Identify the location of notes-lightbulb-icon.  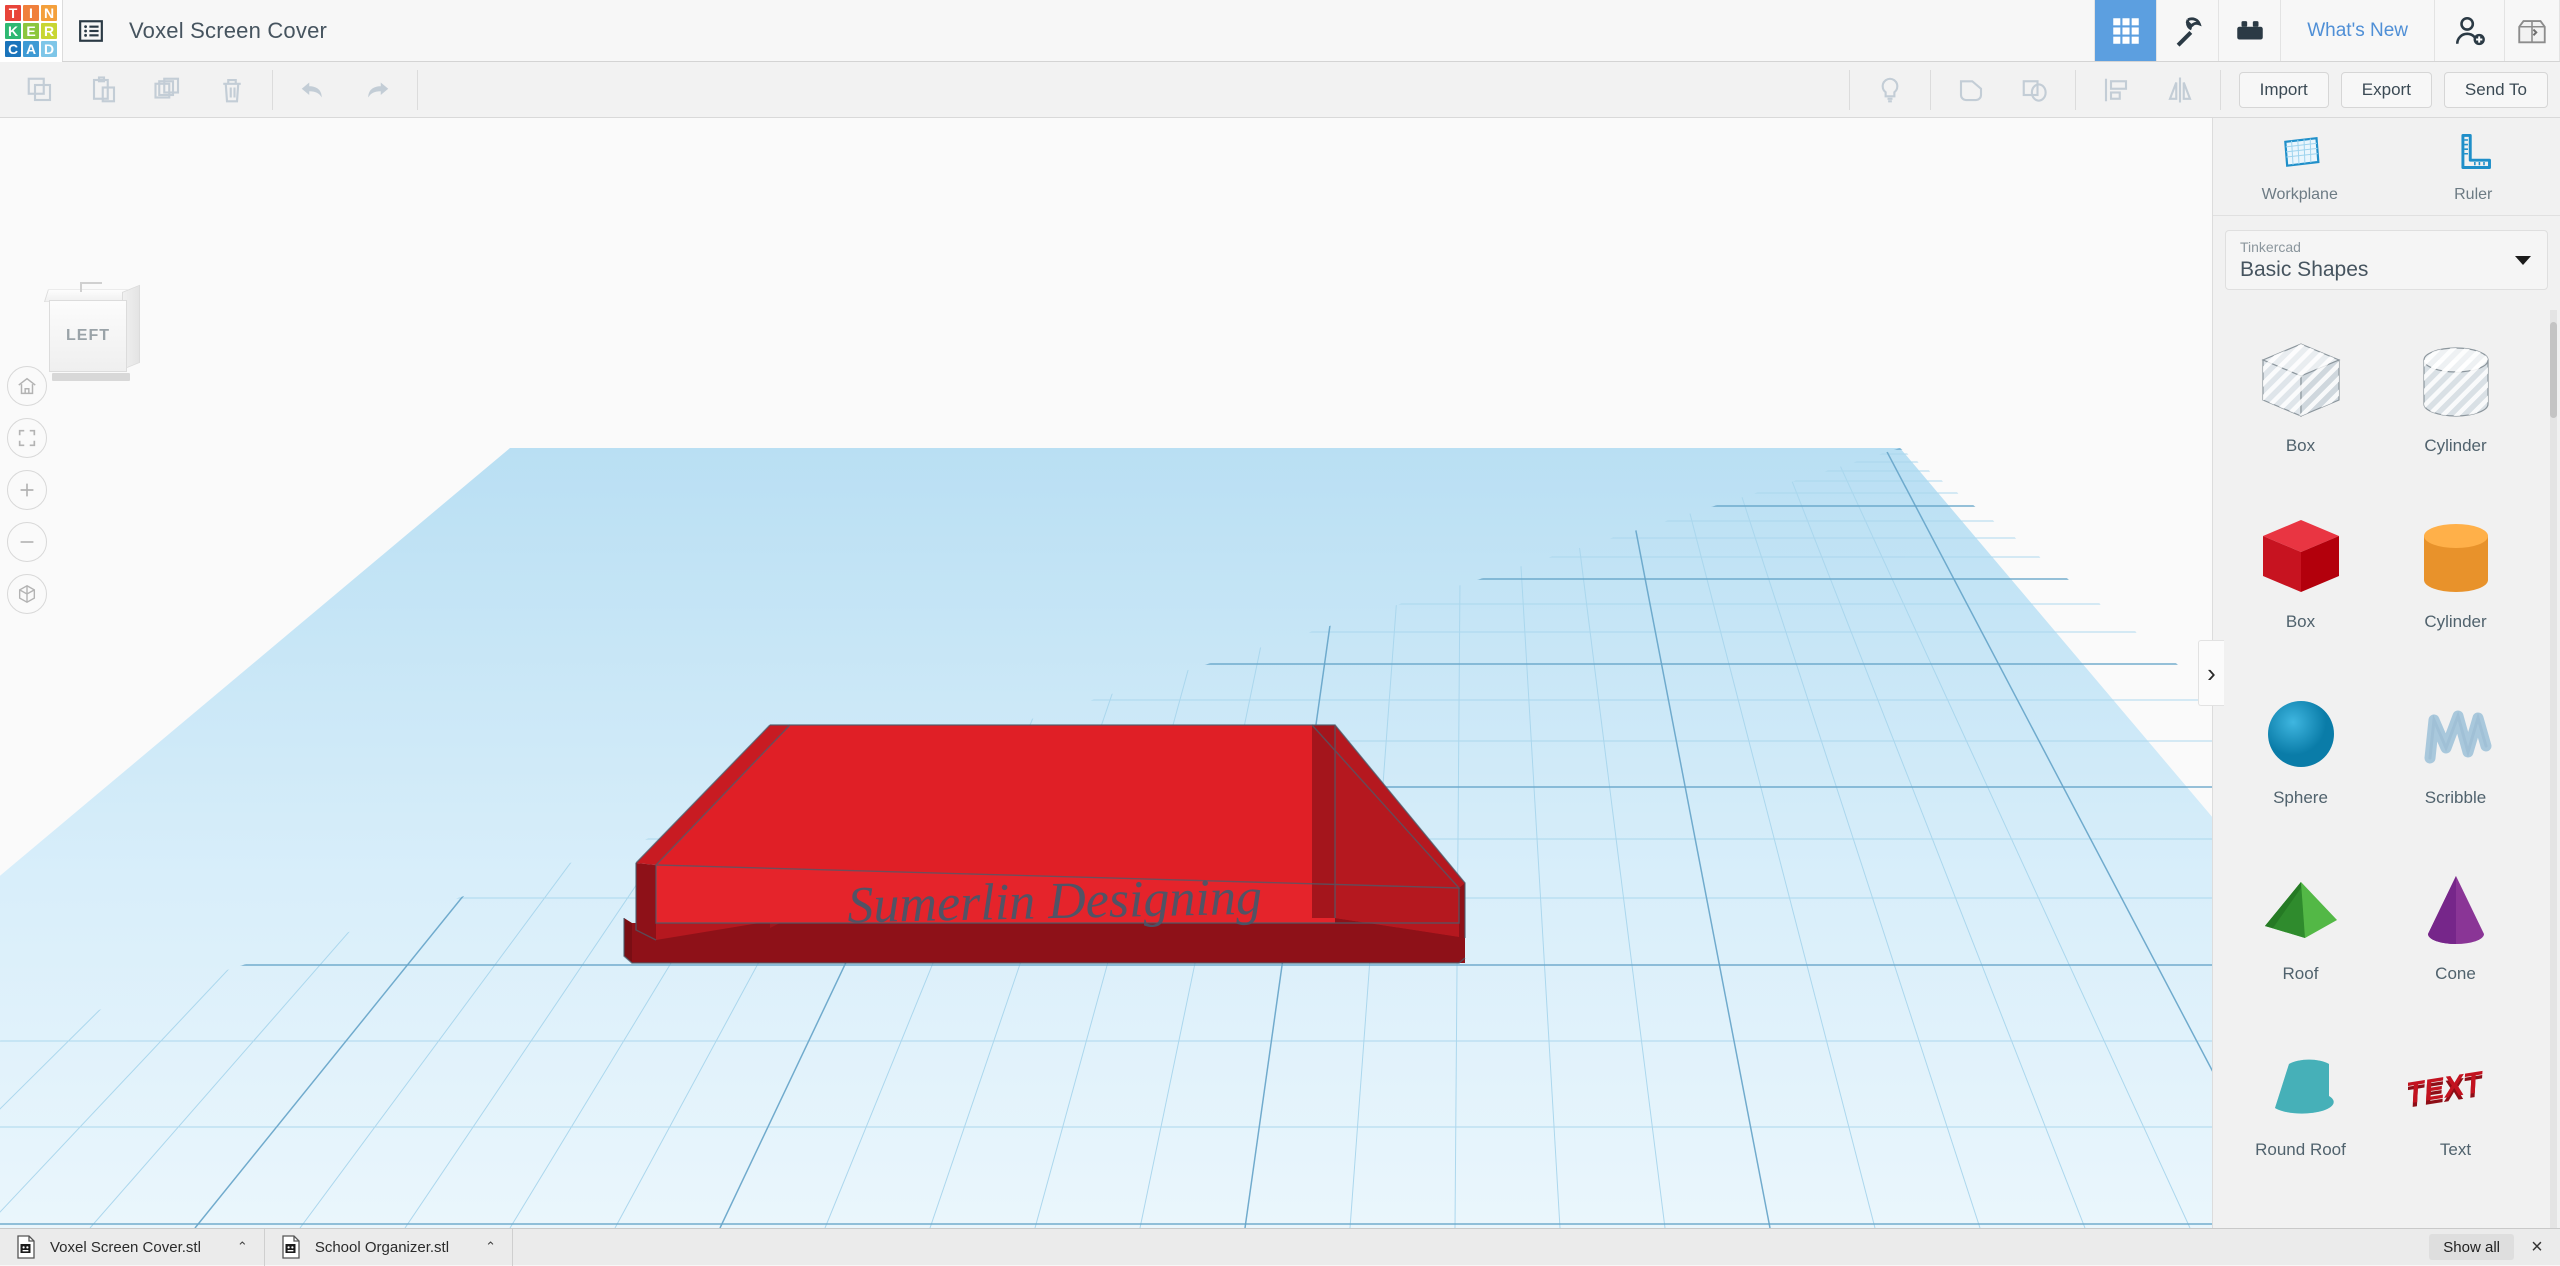
(1890, 90).